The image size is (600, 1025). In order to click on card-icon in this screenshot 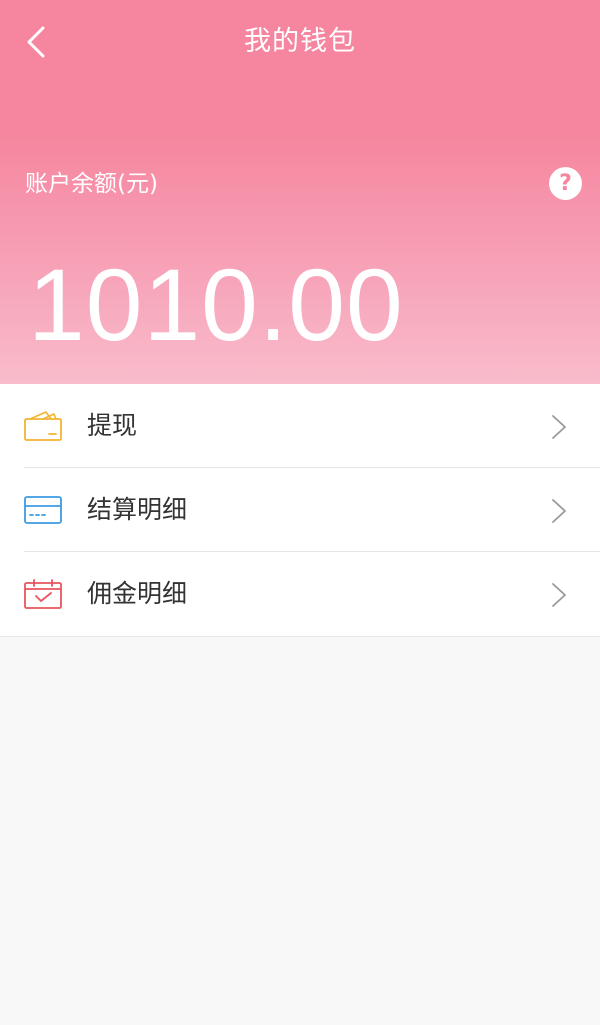, I will do `click(43, 510)`.